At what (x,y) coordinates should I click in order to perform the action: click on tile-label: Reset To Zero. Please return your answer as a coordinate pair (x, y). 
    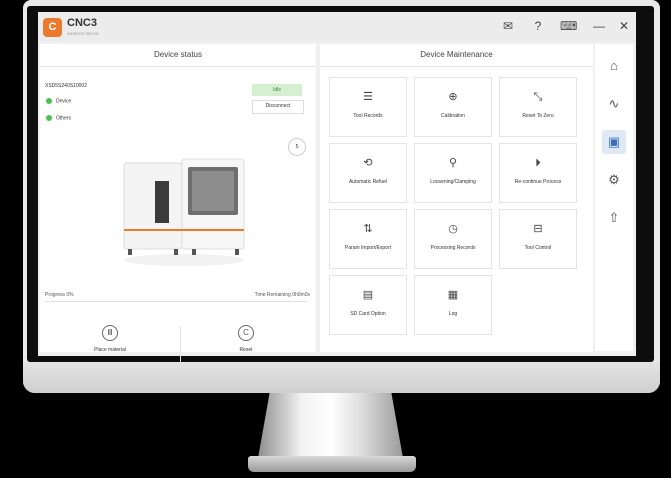
    Looking at the image, I should click on (538, 116).